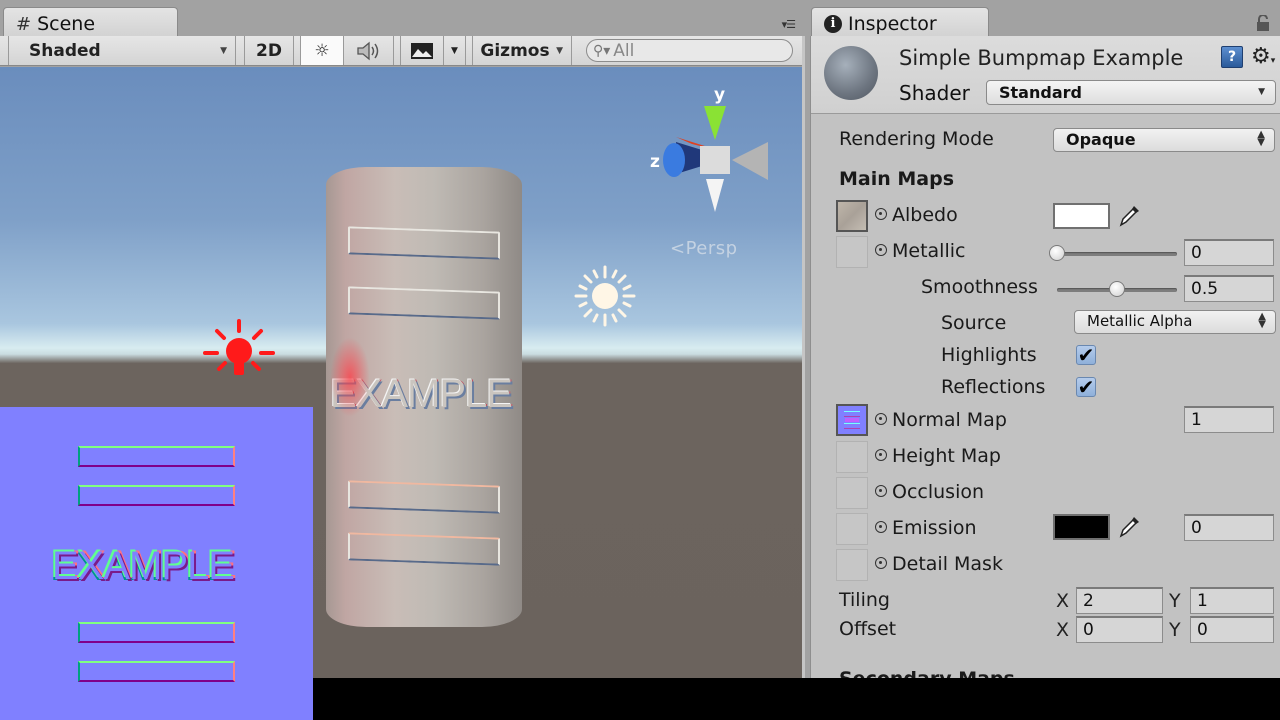  Describe the element at coordinates (1232, 57) in the screenshot. I see `help-book-icon: ?` at that location.